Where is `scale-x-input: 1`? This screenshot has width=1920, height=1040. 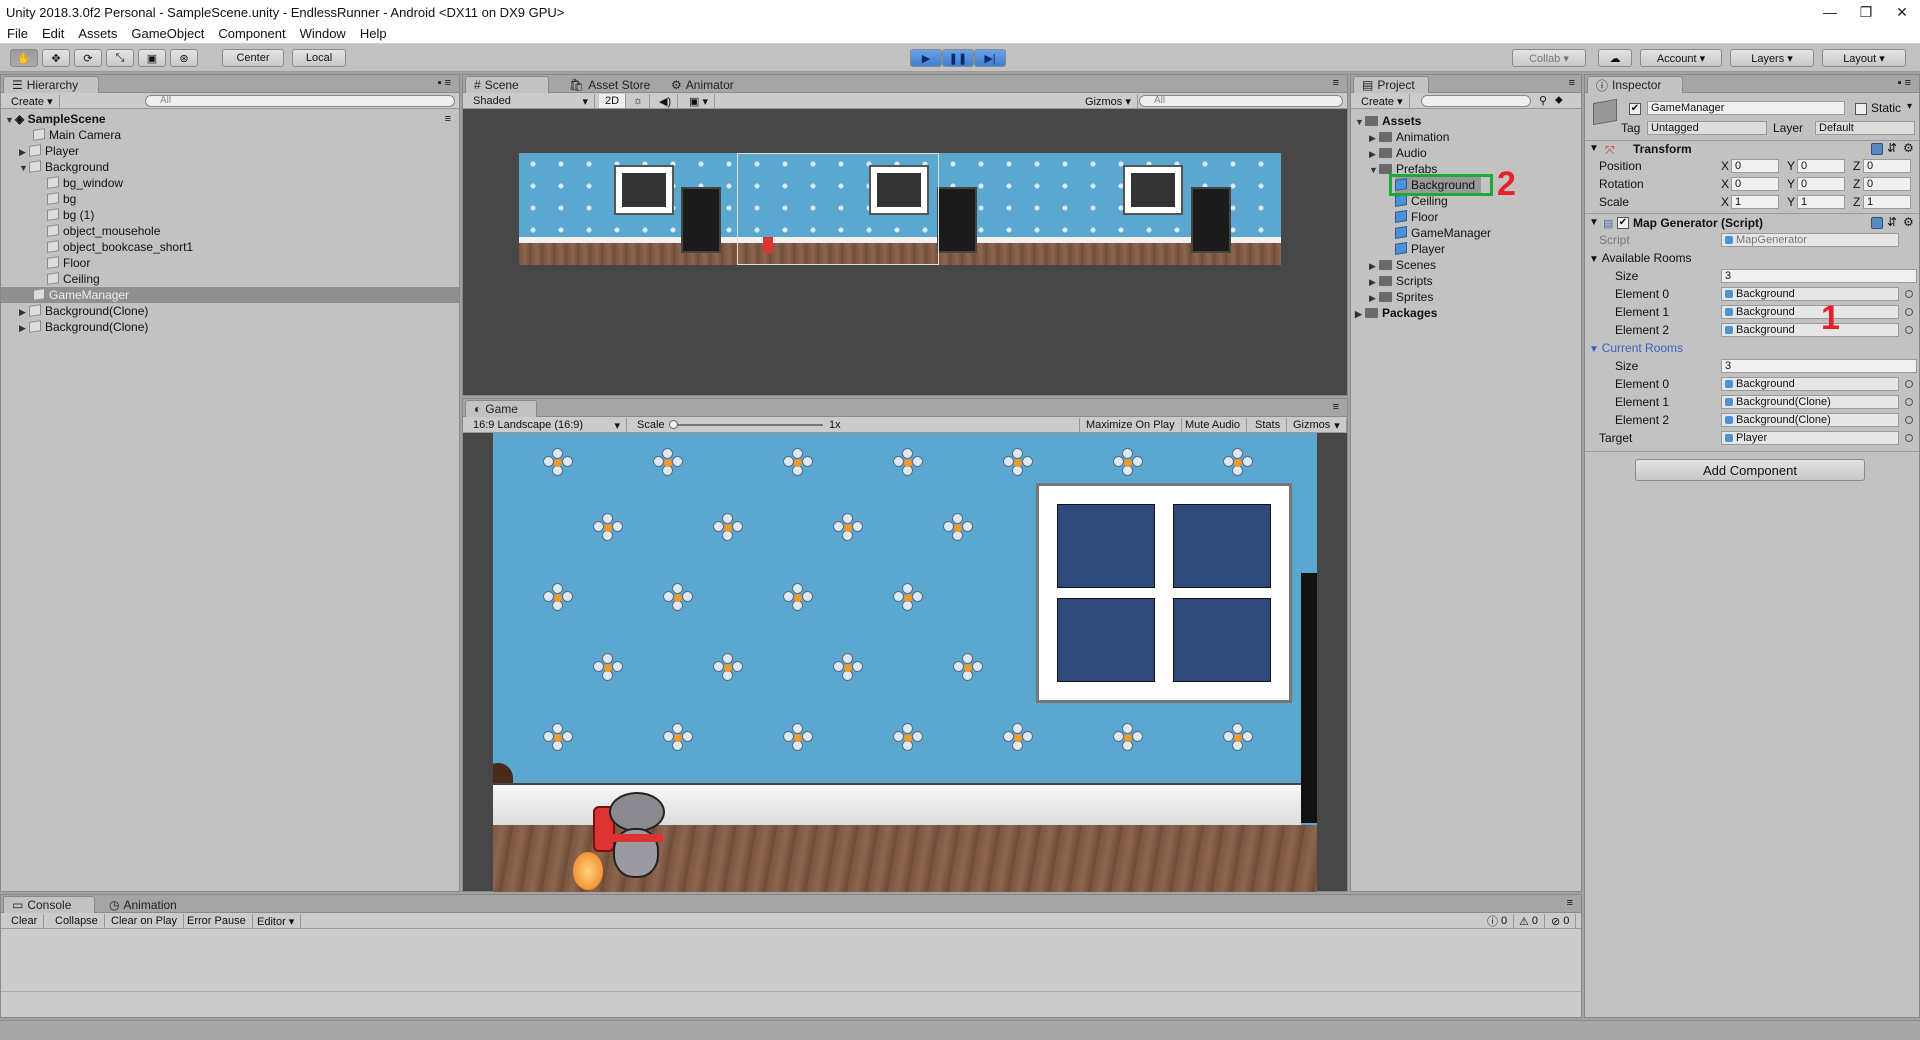
scale-x-input: 1 is located at coordinates (1755, 202).